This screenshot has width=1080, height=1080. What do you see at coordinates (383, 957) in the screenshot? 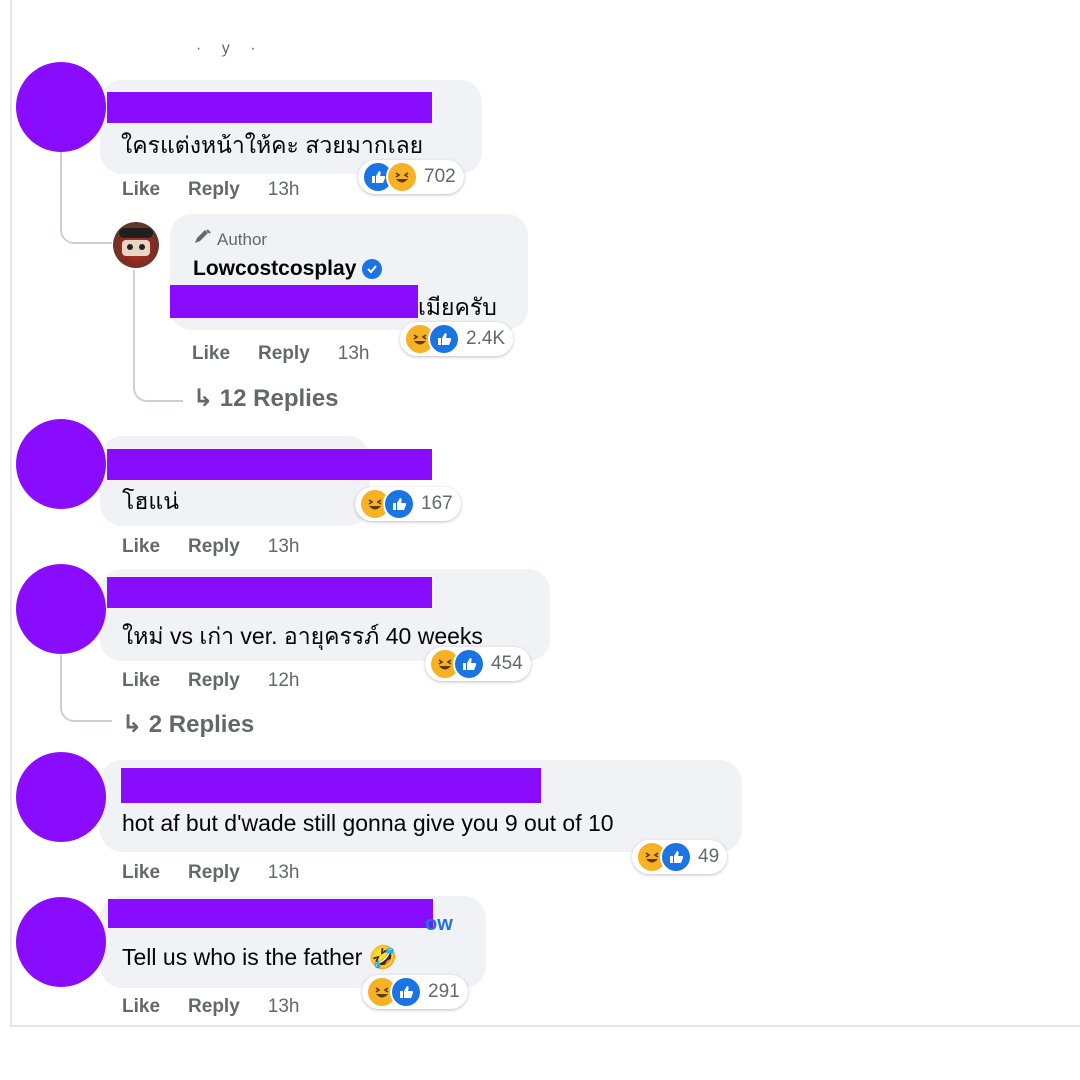
I see `rolling-laughing-emoji: 🤣` at bounding box center [383, 957].